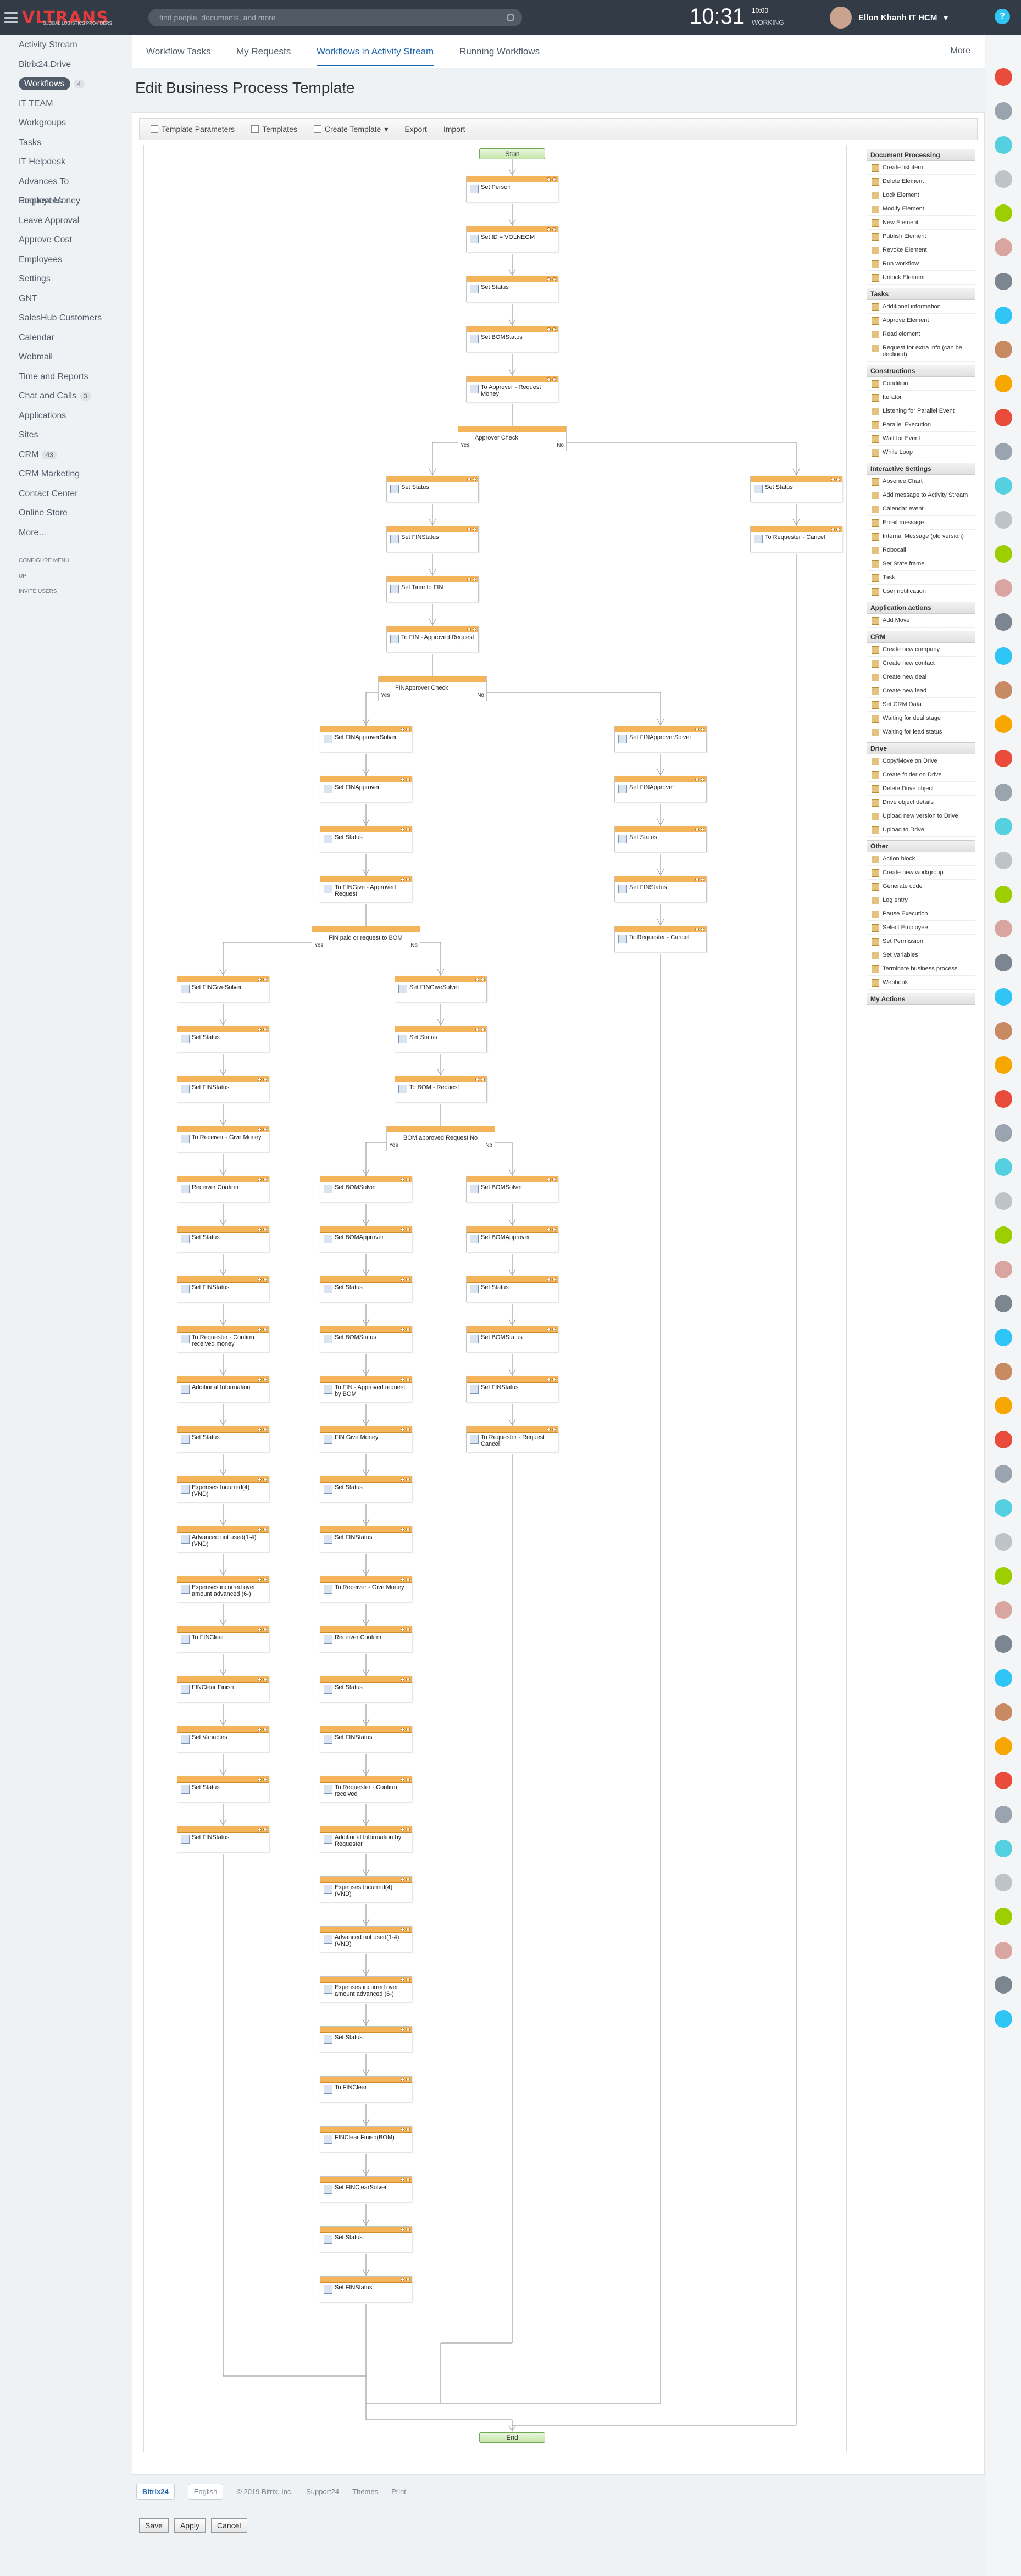 The width and height of the screenshot is (1021, 2576). What do you see at coordinates (921, 761) in the screenshot?
I see `palette-item: Copy/Move on Drive` at bounding box center [921, 761].